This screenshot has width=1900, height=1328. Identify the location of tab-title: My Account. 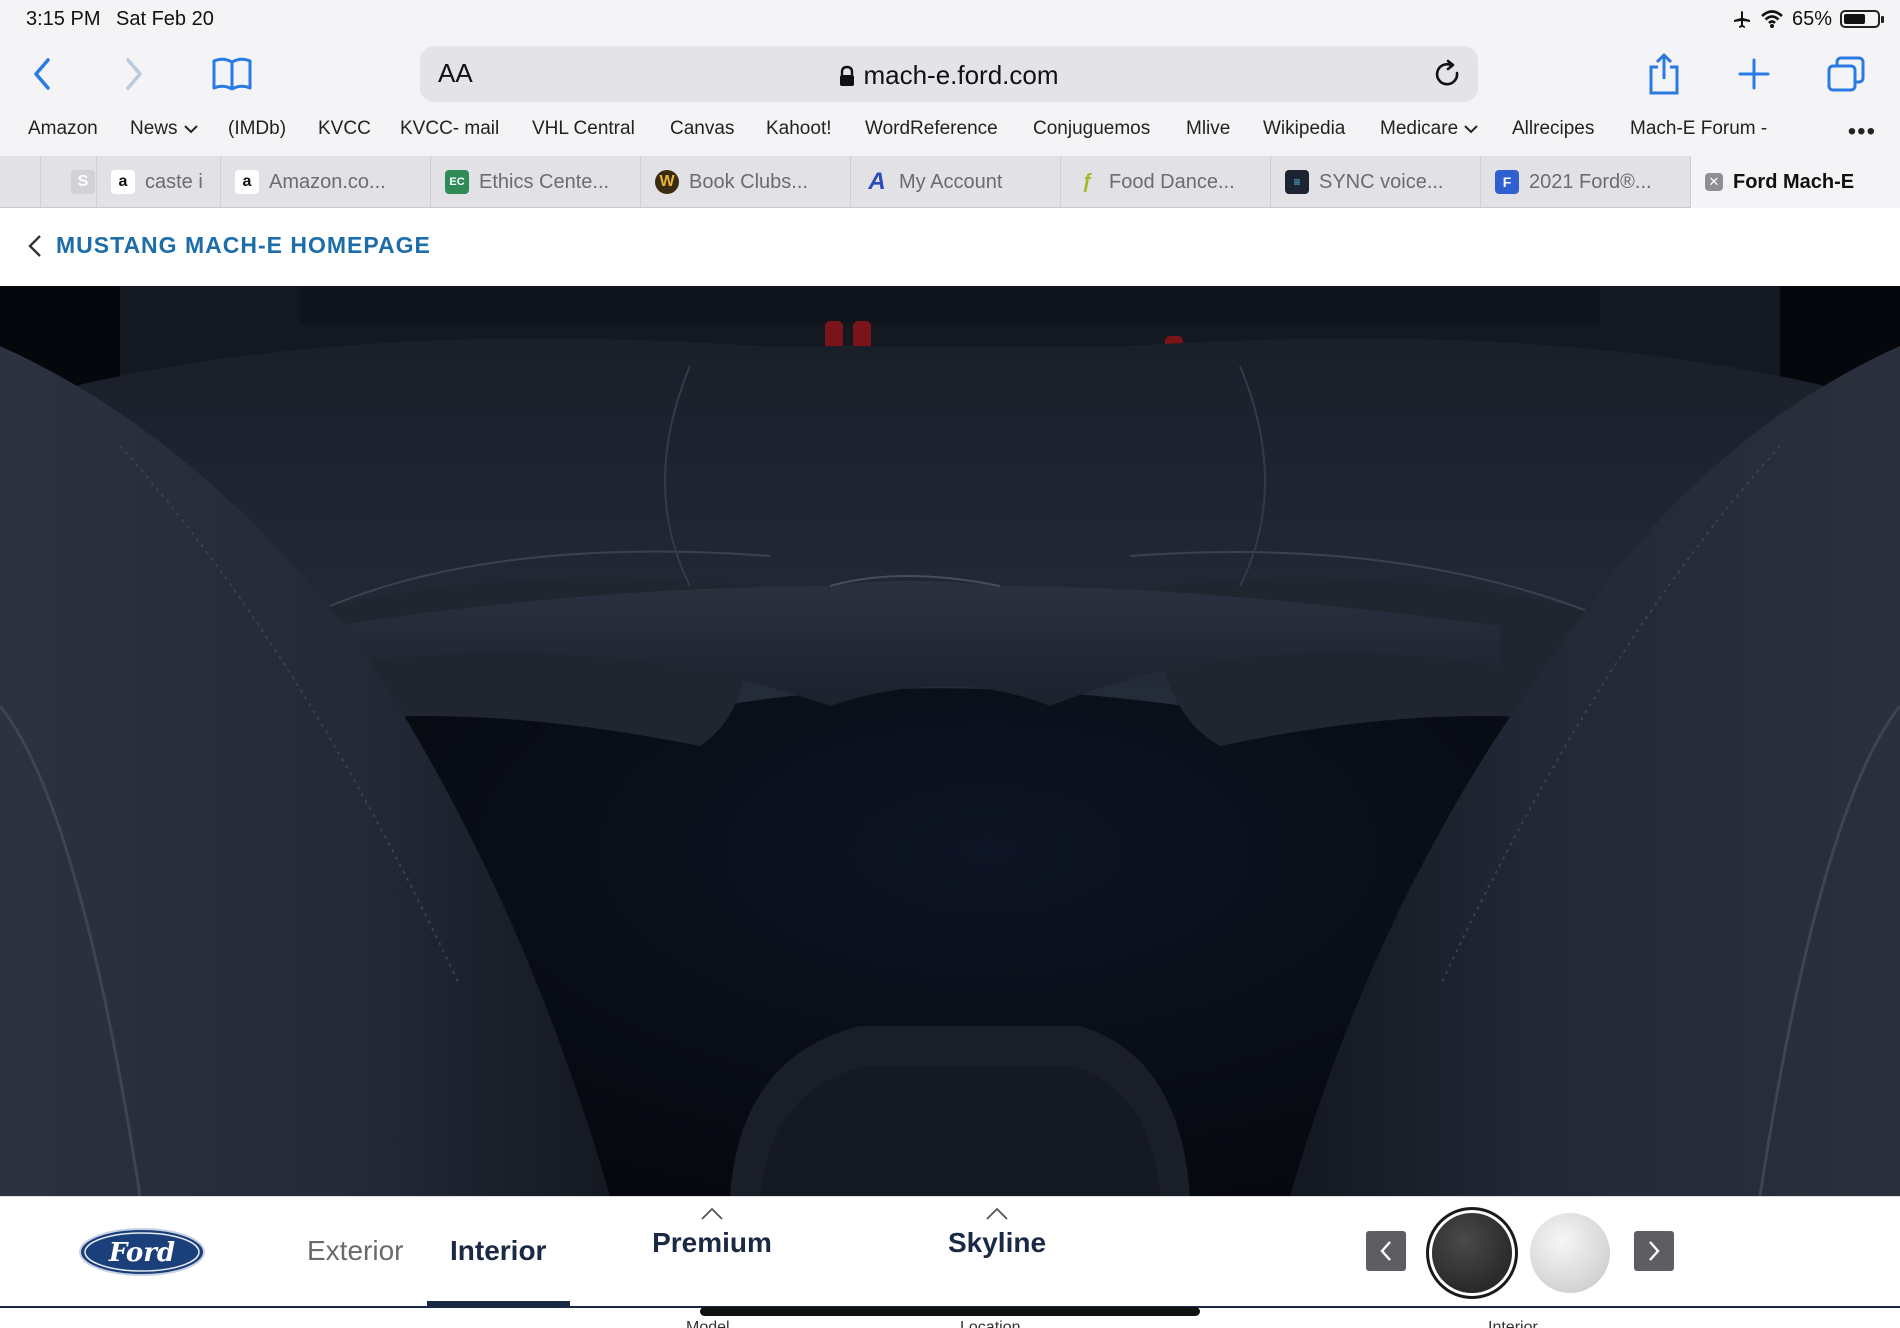
(951, 181).